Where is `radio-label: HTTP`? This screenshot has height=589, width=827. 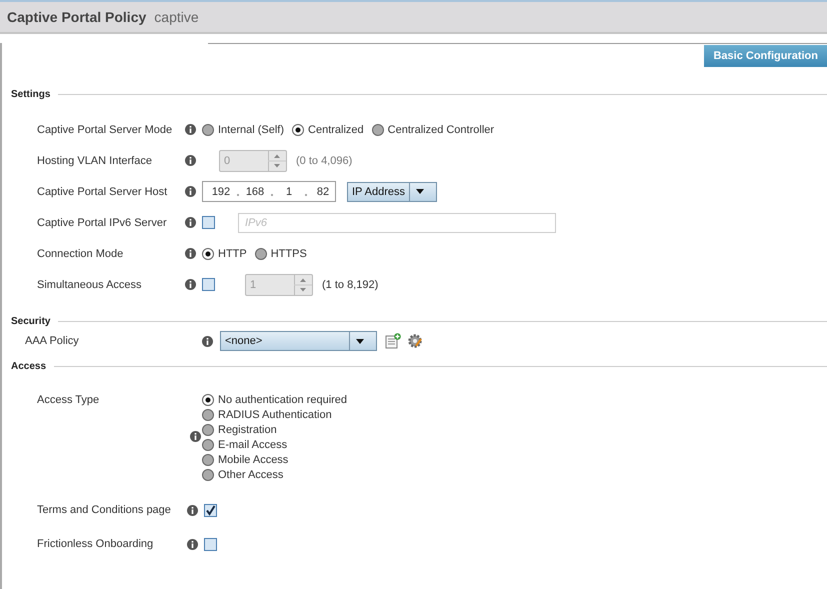
radio-label: HTTP is located at coordinates (232, 254).